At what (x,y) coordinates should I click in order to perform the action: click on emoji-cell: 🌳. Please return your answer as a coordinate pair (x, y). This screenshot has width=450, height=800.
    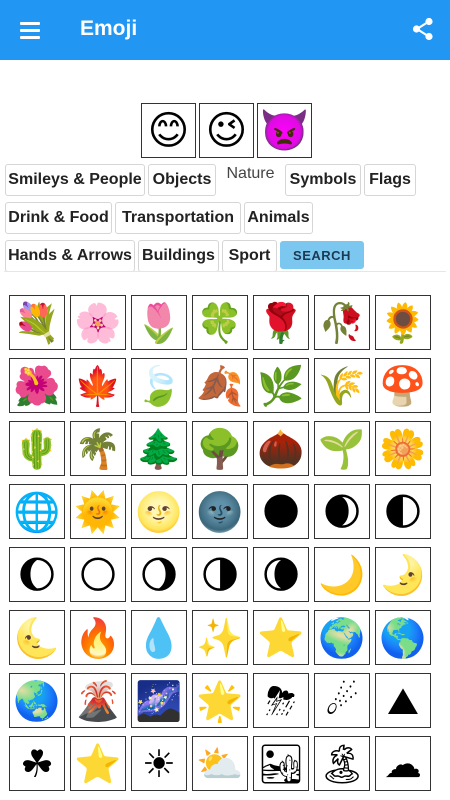
    Looking at the image, I should click on (220, 448).